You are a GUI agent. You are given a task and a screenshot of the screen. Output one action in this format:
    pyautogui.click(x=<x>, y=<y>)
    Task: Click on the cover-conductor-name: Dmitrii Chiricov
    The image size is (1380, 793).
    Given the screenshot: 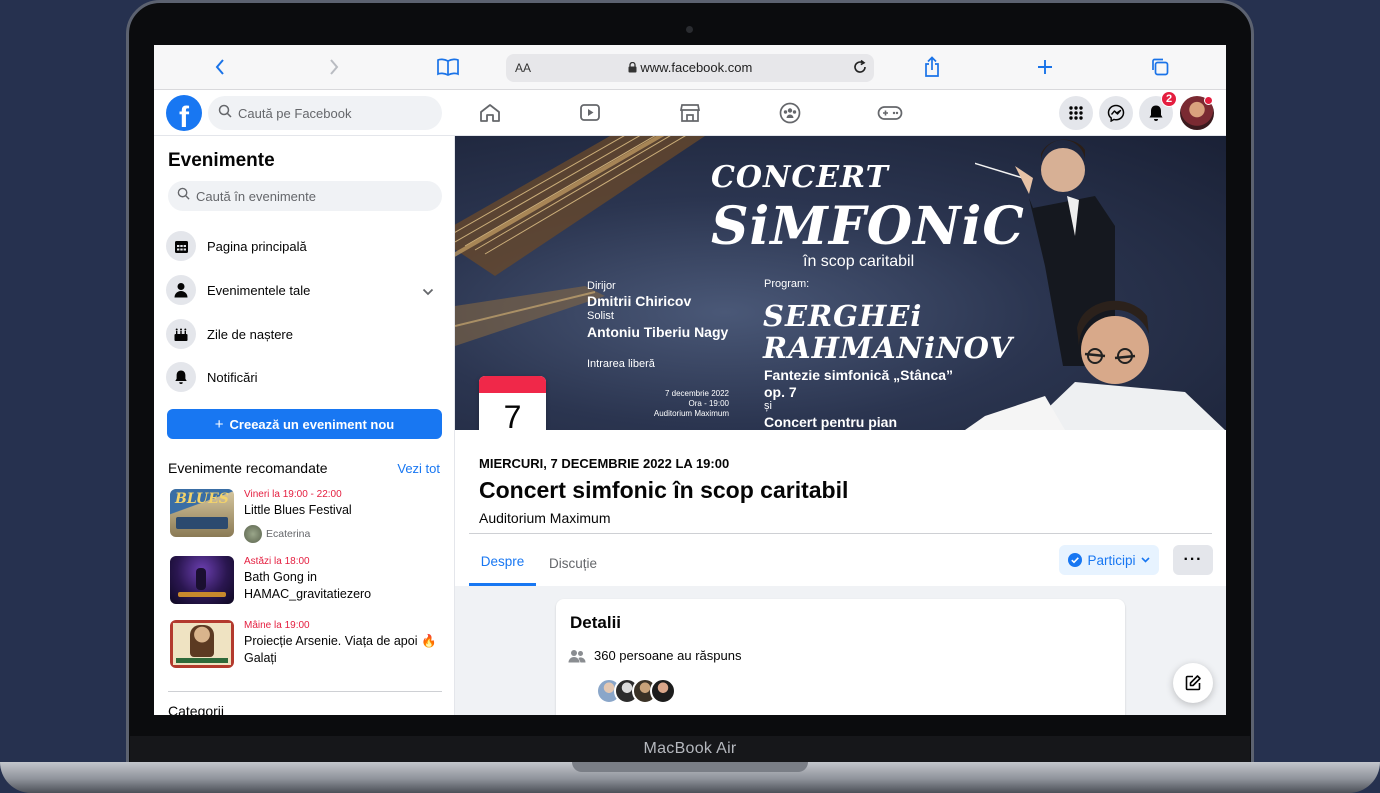 What is the action you would take?
    pyautogui.click(x=639, y=301)
    